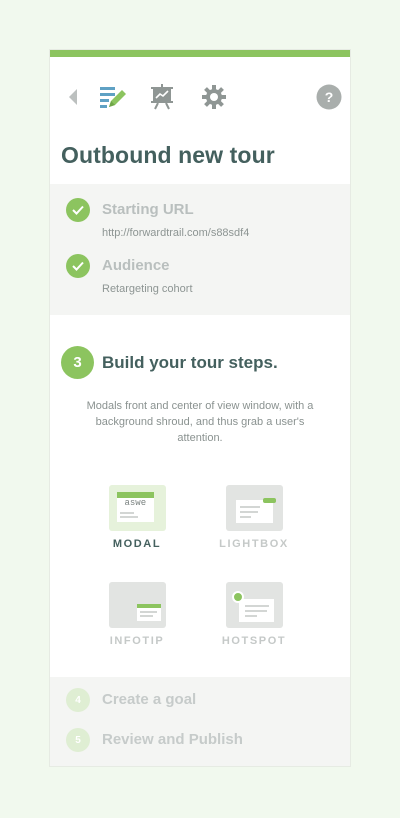  I want to click on step-type-hotspot: HOTSPOT, so click(254, 614).